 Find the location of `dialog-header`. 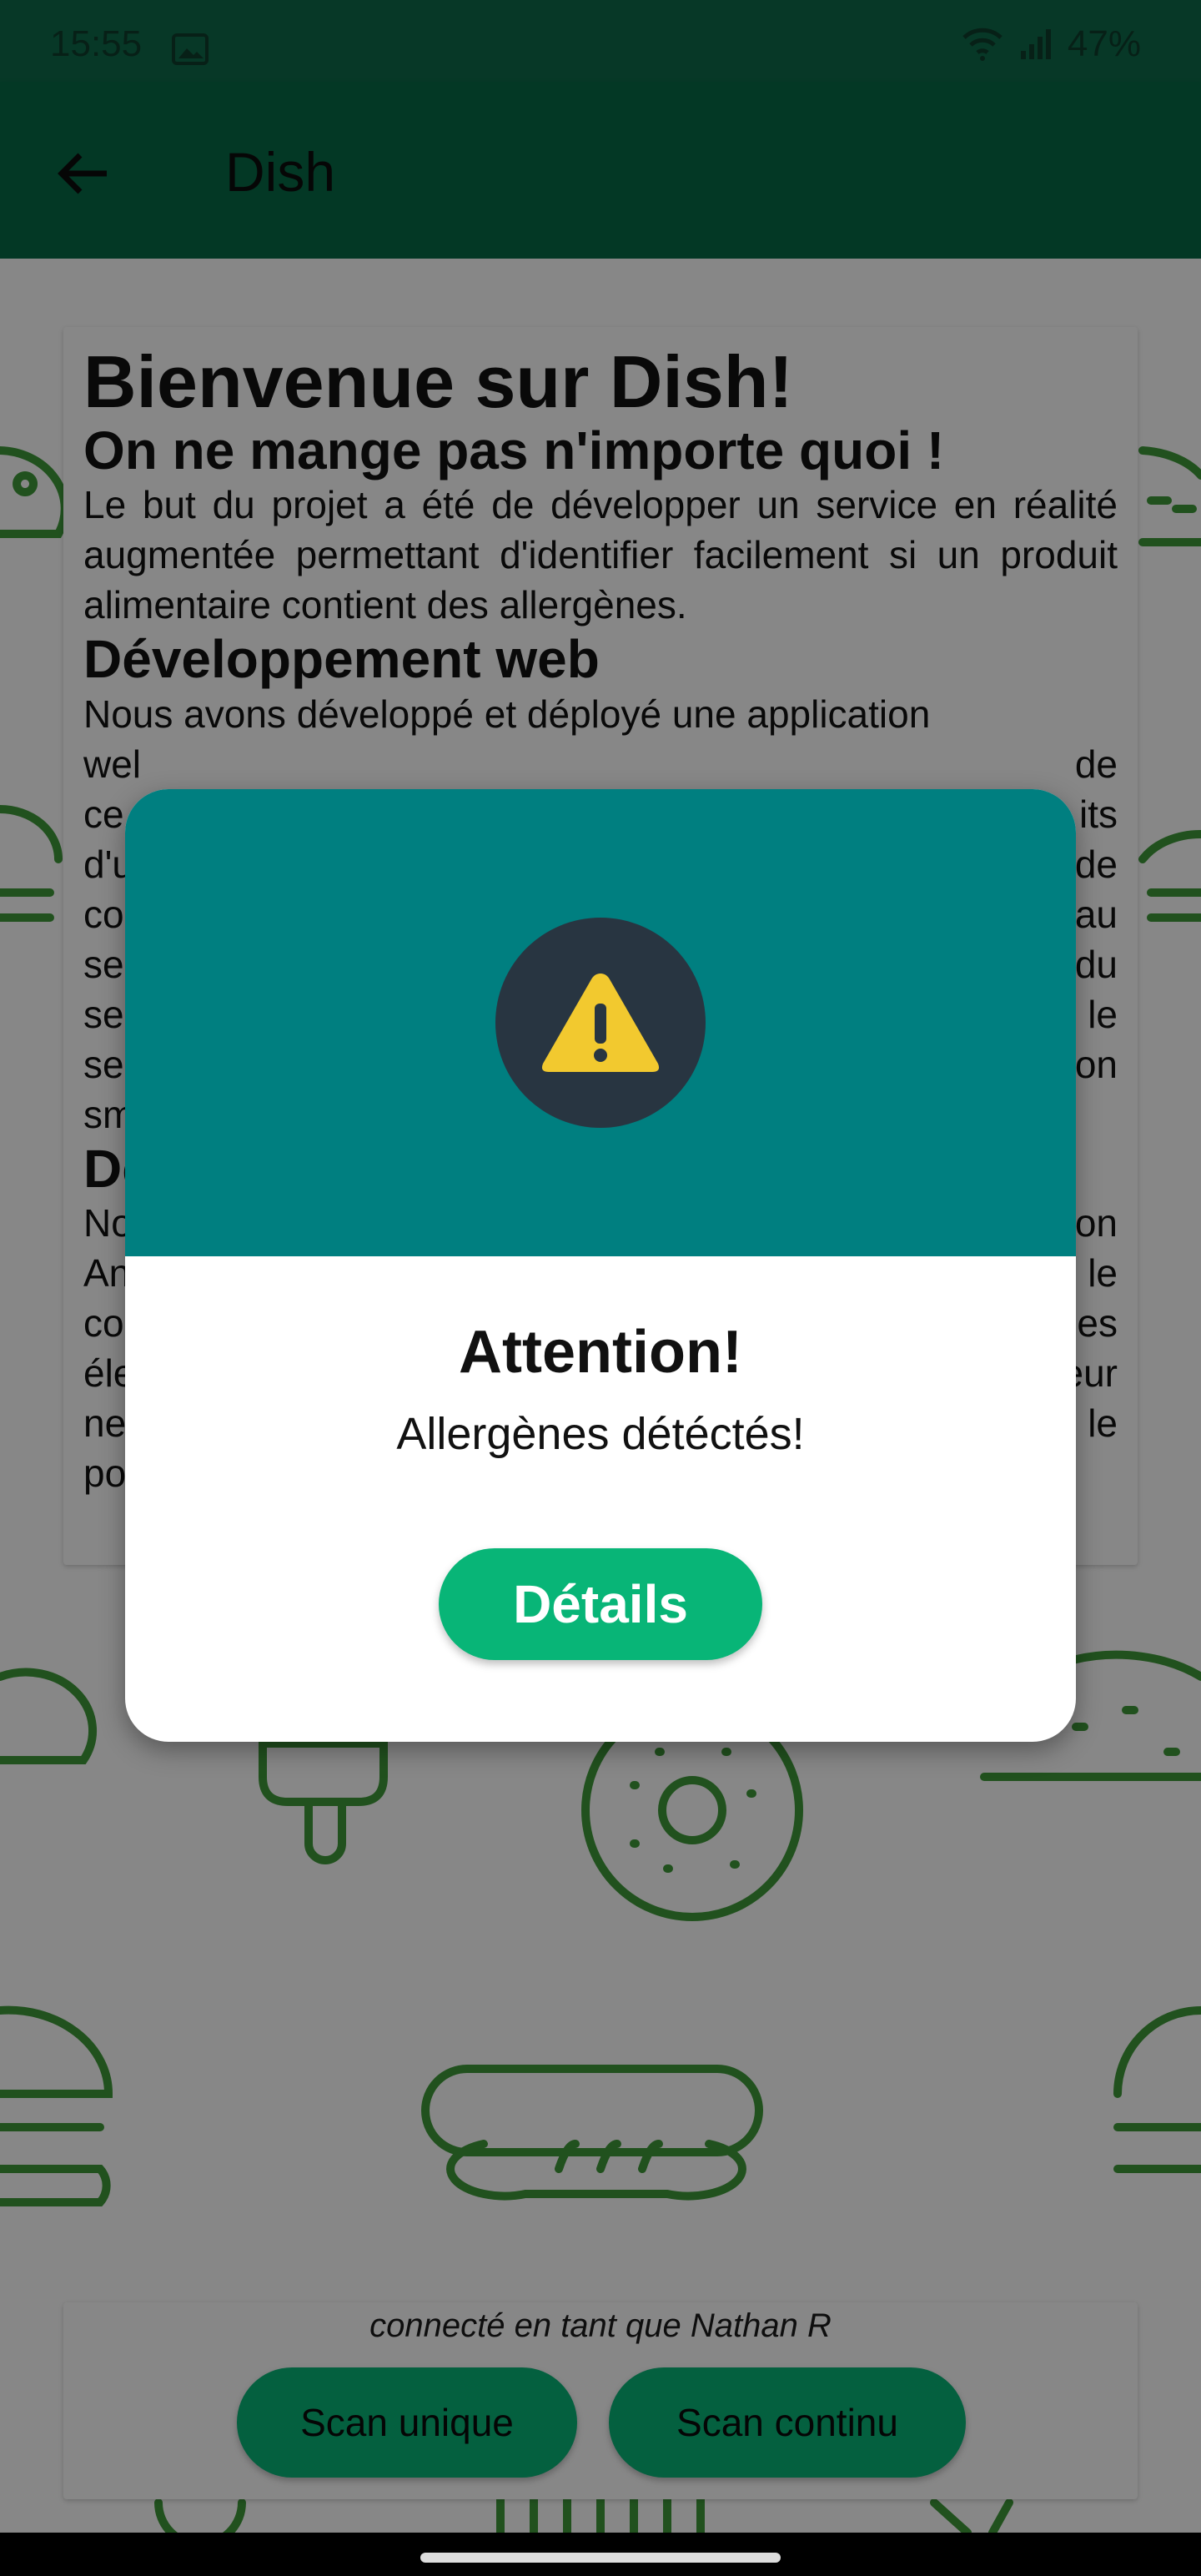

dialog-header is located at coordinates (601, 1022).